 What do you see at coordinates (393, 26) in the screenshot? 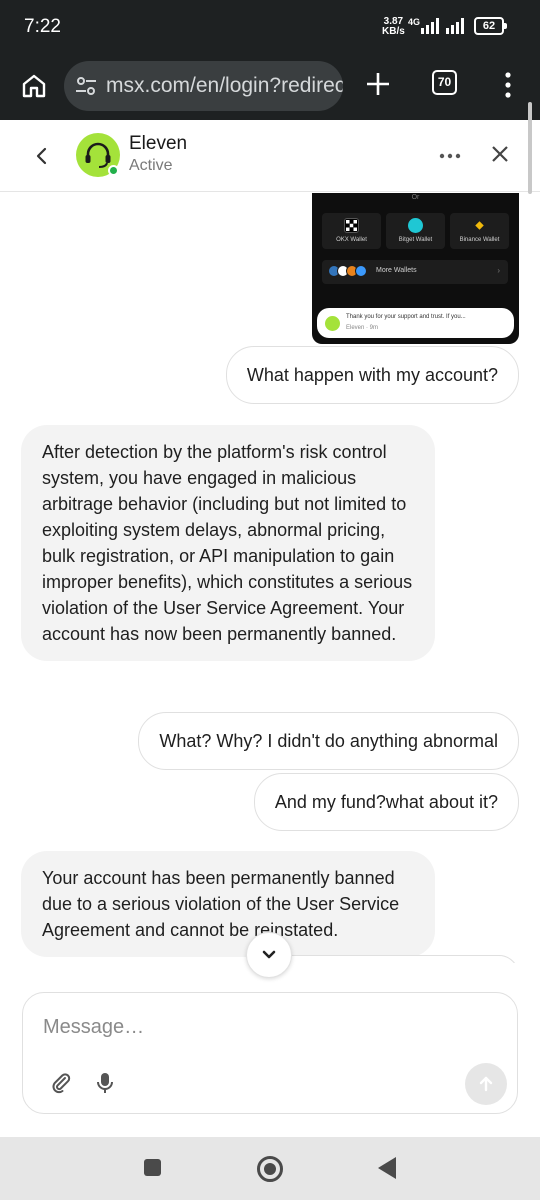
I see `network-speed: 3.87 KB/s` at bounding box center [393, 26].